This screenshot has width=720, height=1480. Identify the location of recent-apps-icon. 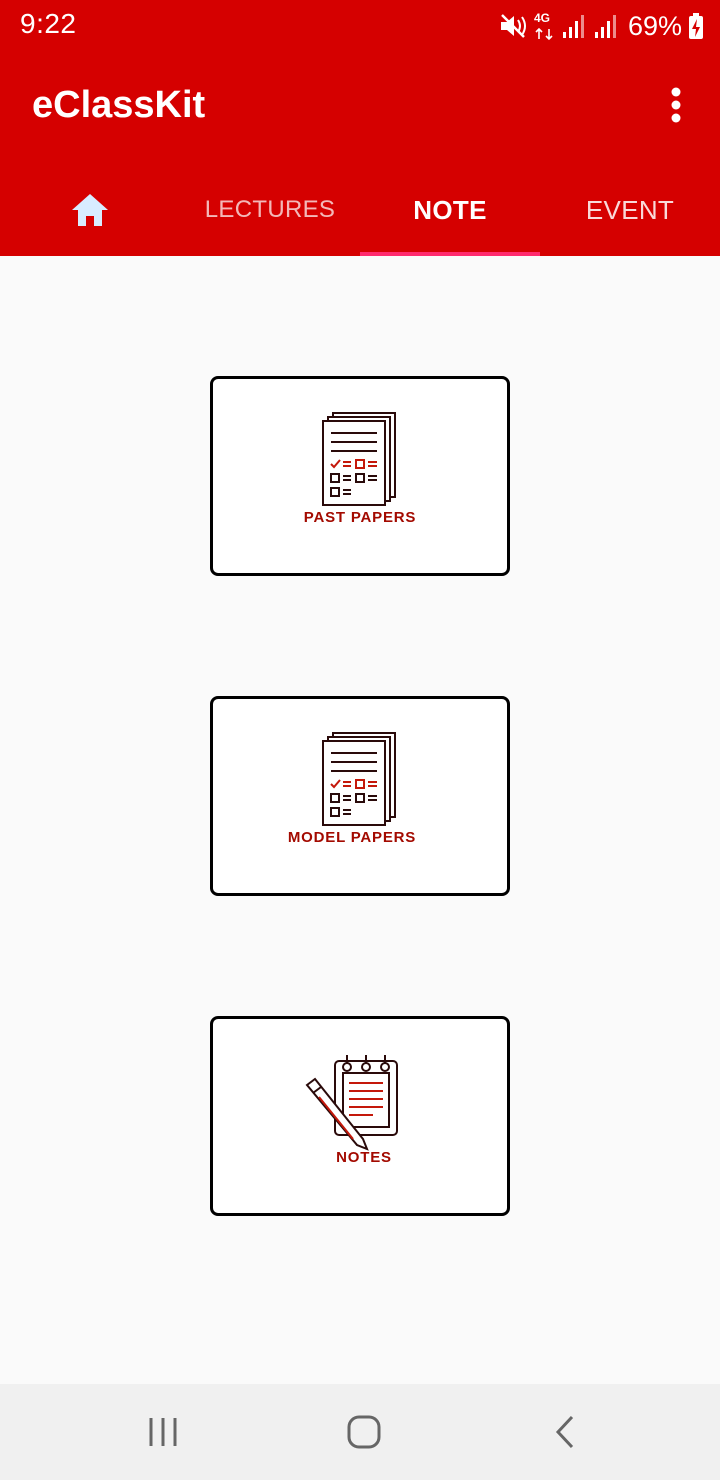
(163, 1432).